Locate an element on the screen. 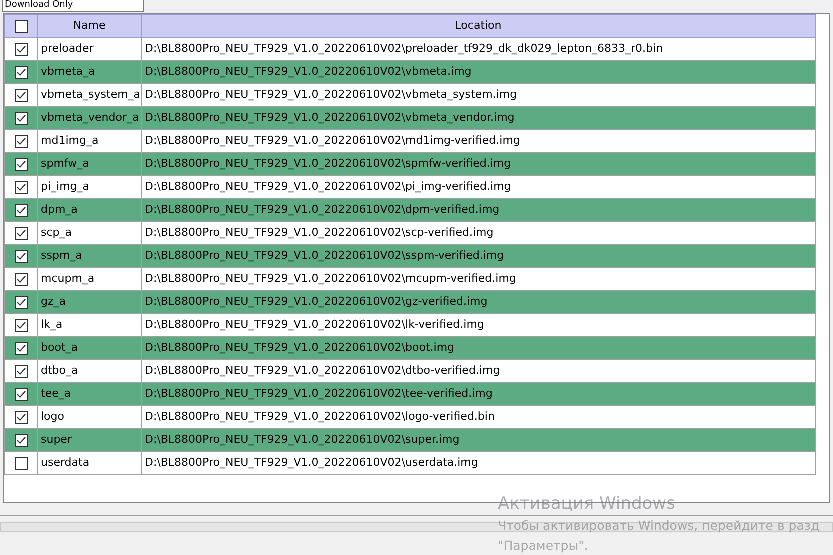 This screenshot has width=833, height=555. file-path: D:\BL8800Pro_NEU_TF929_V1.0_20220610V02\vbmeta.img is located at coordinates (479, 72).